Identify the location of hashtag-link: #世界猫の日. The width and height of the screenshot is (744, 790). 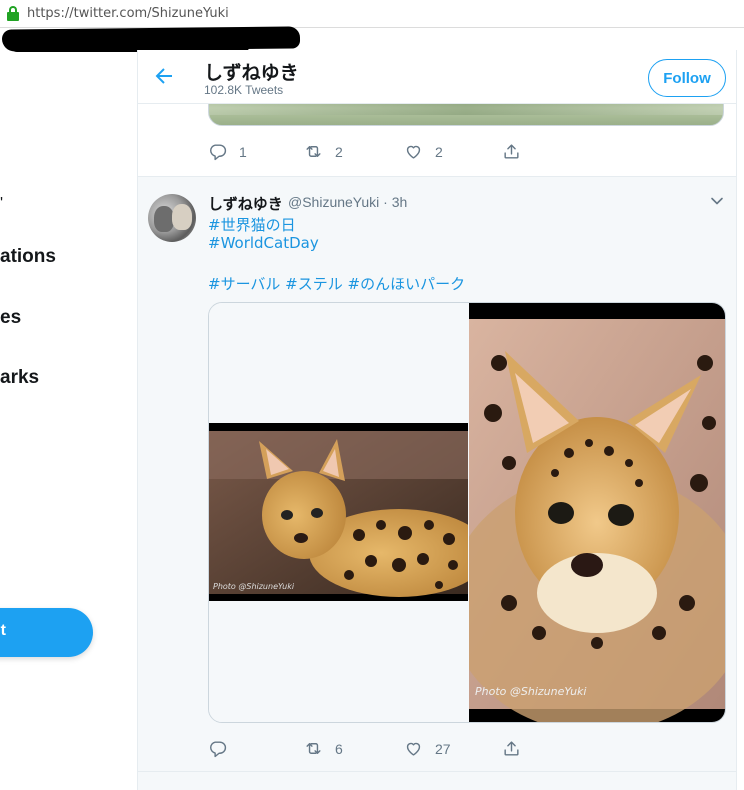
(252, 224).